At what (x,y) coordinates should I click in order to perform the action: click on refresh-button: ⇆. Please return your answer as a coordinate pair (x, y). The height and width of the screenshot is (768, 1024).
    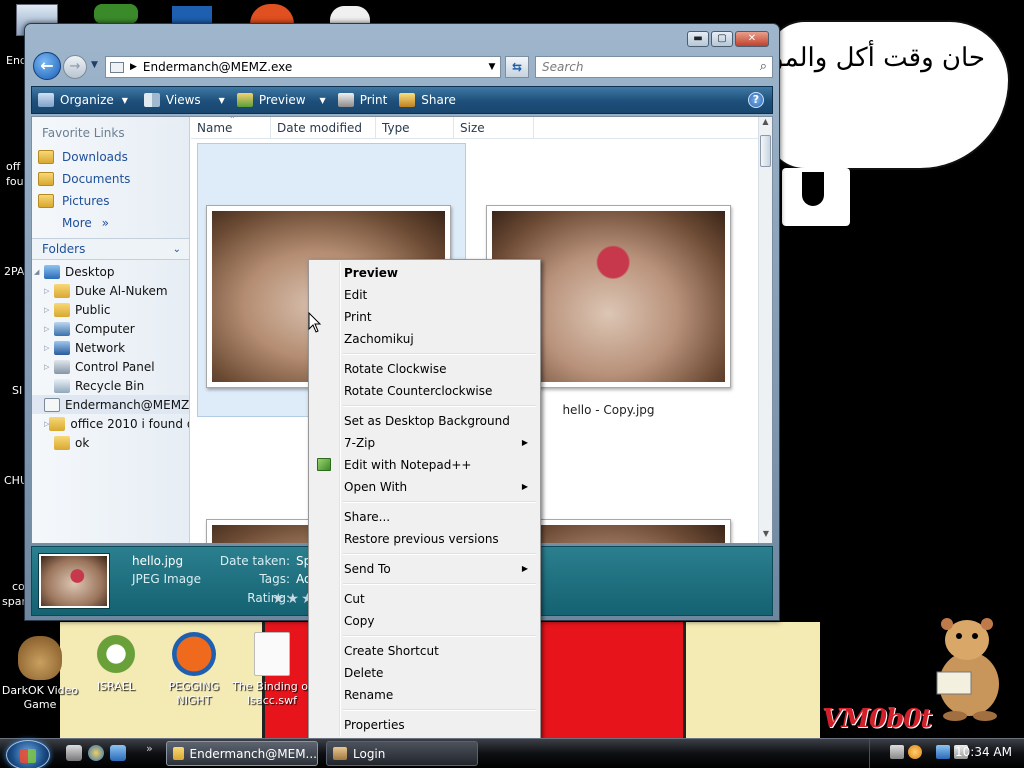
    Looking at the image, I should click on (517, 67).